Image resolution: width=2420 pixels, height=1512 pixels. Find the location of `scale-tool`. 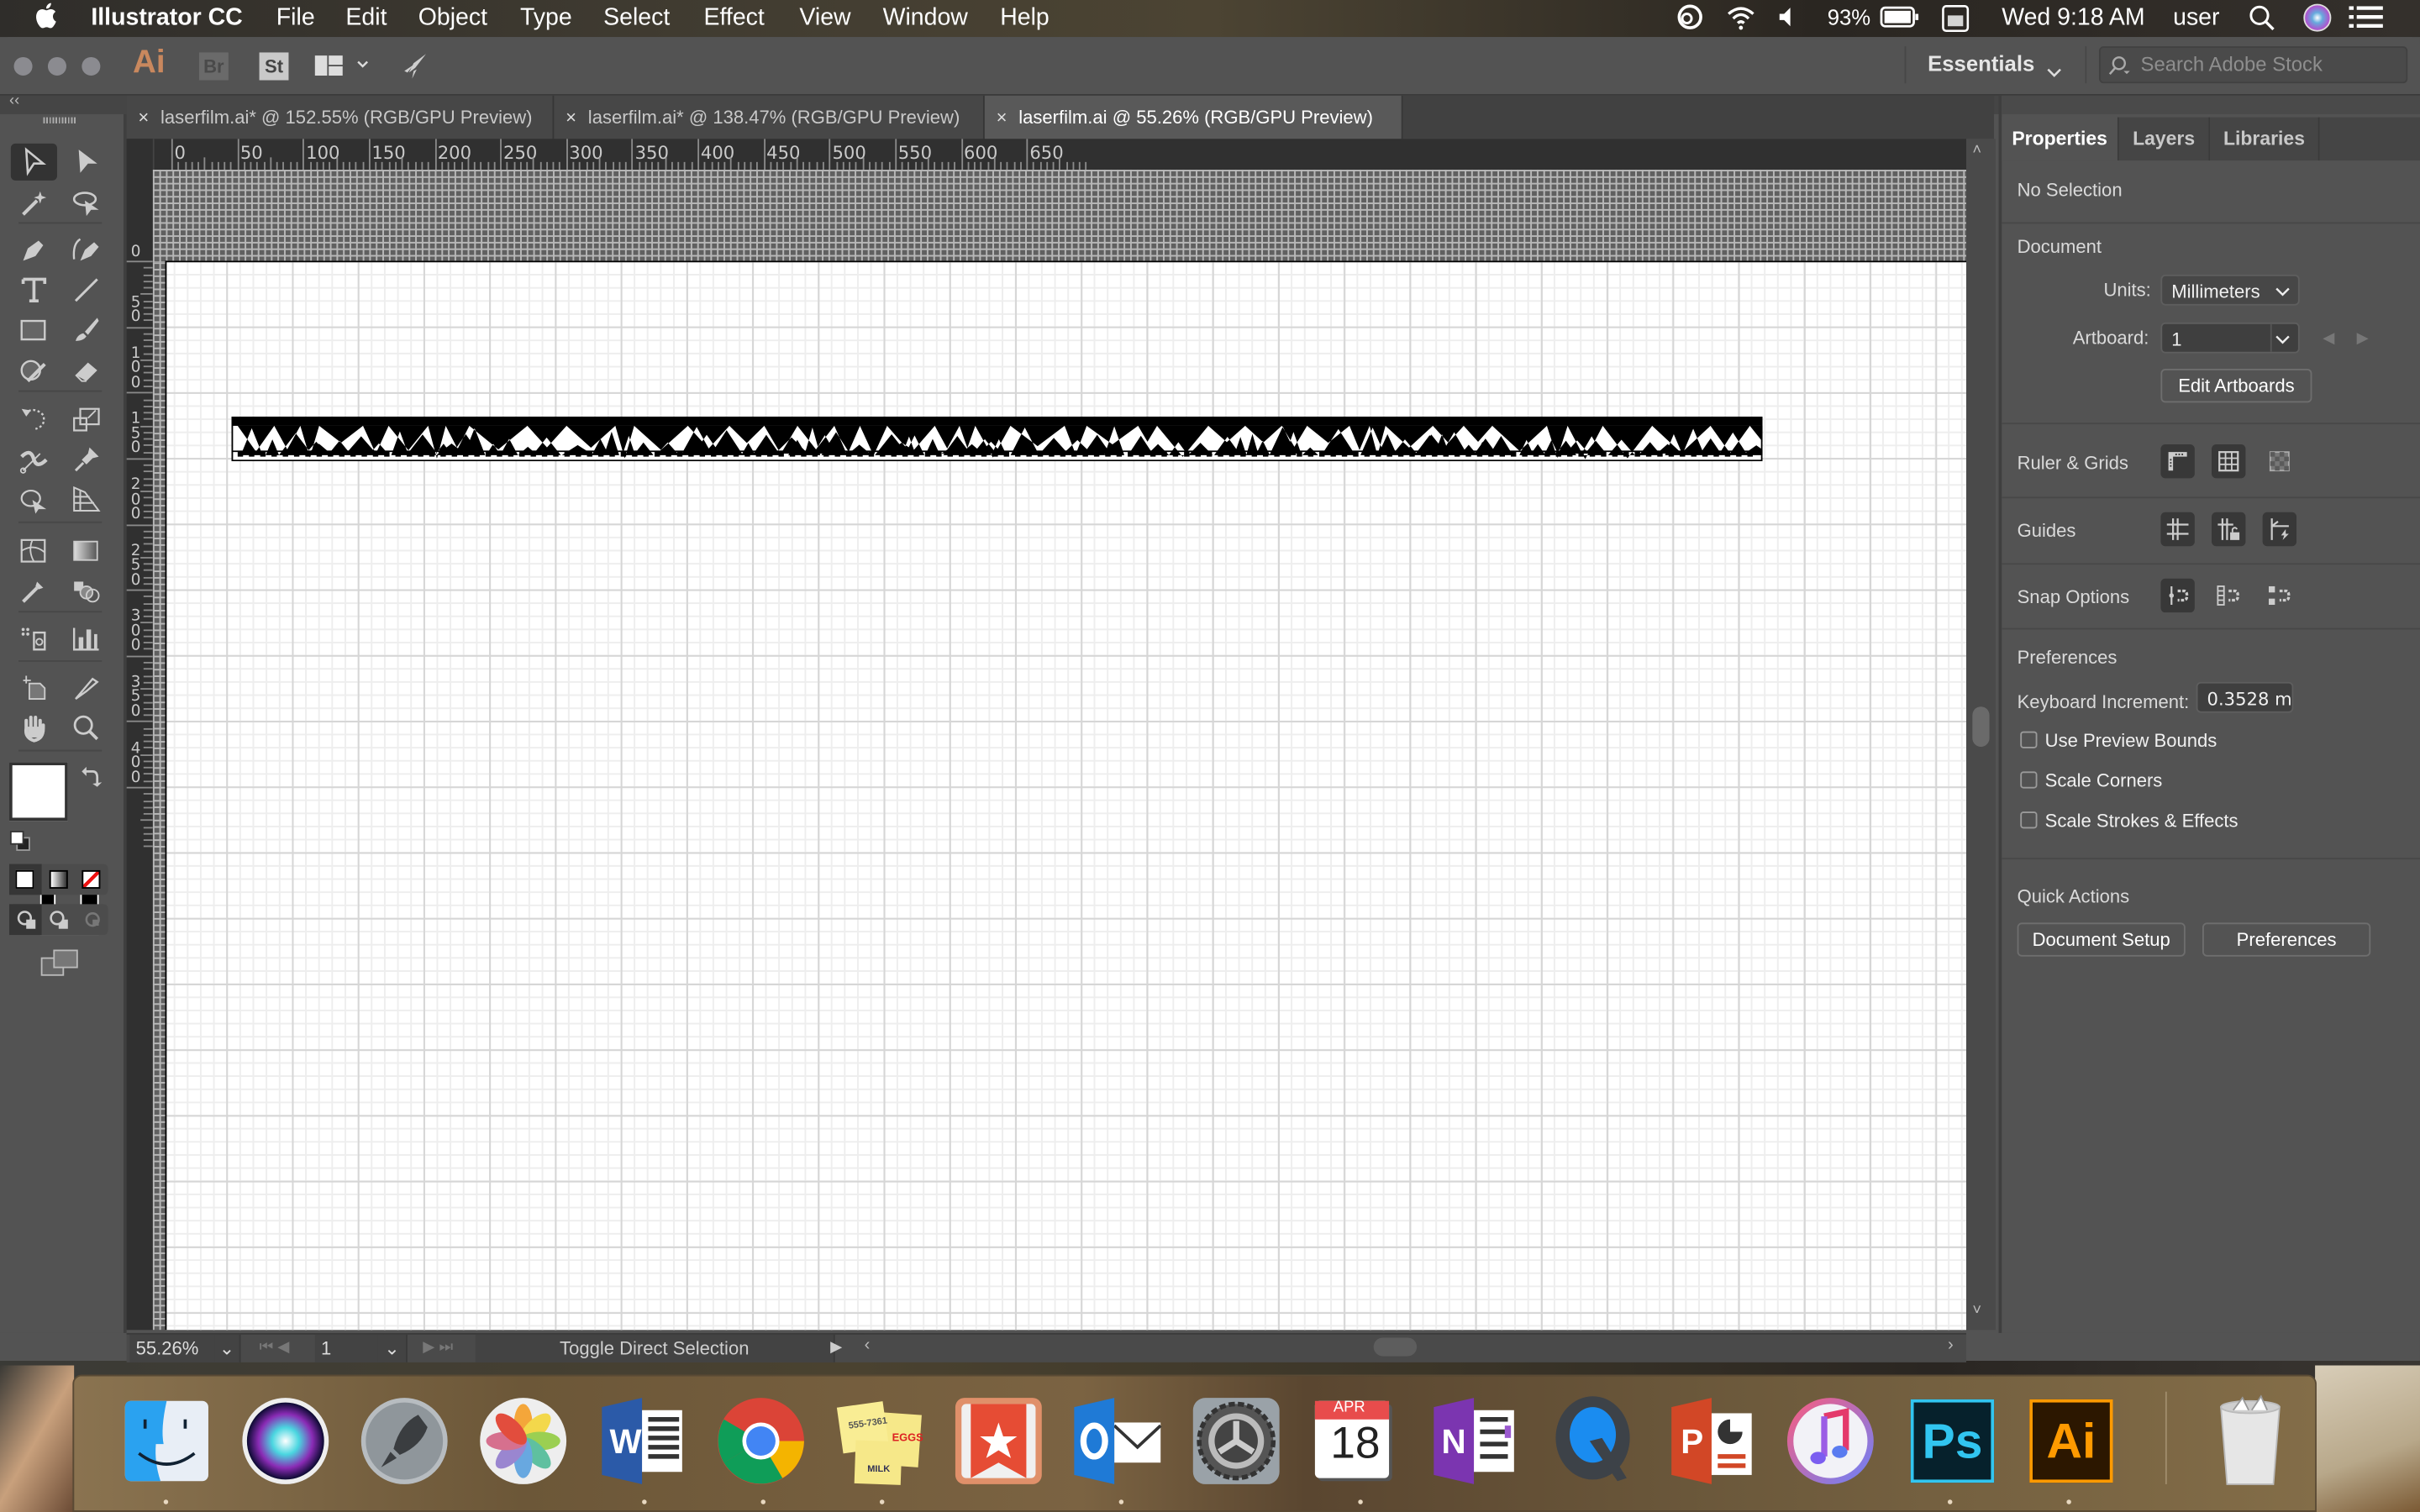

scale-tool is located at coordinates (86, 420).